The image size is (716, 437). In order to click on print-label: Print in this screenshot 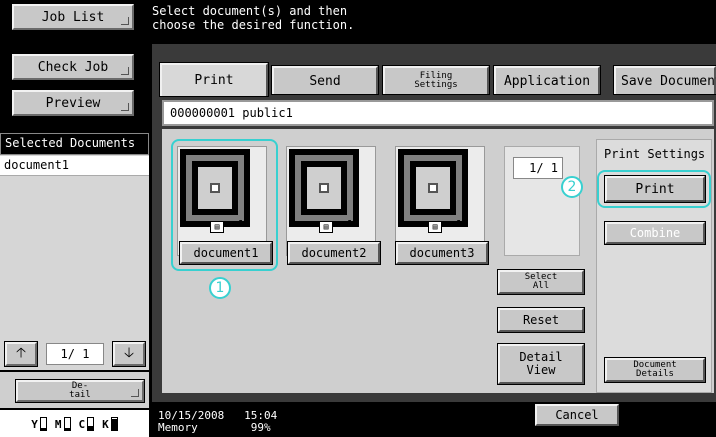, I will do `click(655, 189)`.